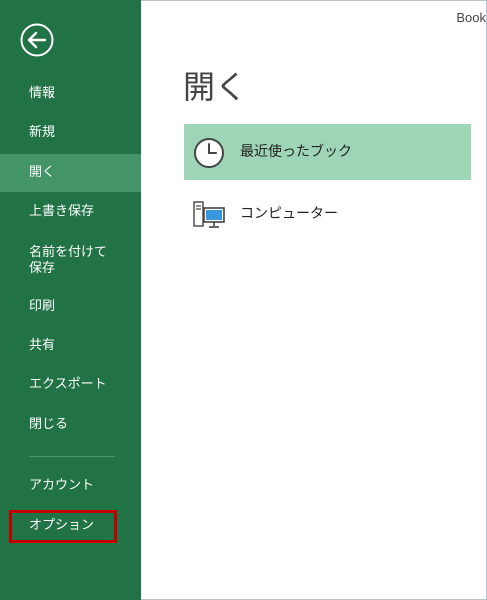 Image resolution: width=487 pixels, height=600 pixels. What do you see at coordinates (70, 346) in the screenshot?
I see `sidebar-item-share: 共有` at bounding box center [70, 346].